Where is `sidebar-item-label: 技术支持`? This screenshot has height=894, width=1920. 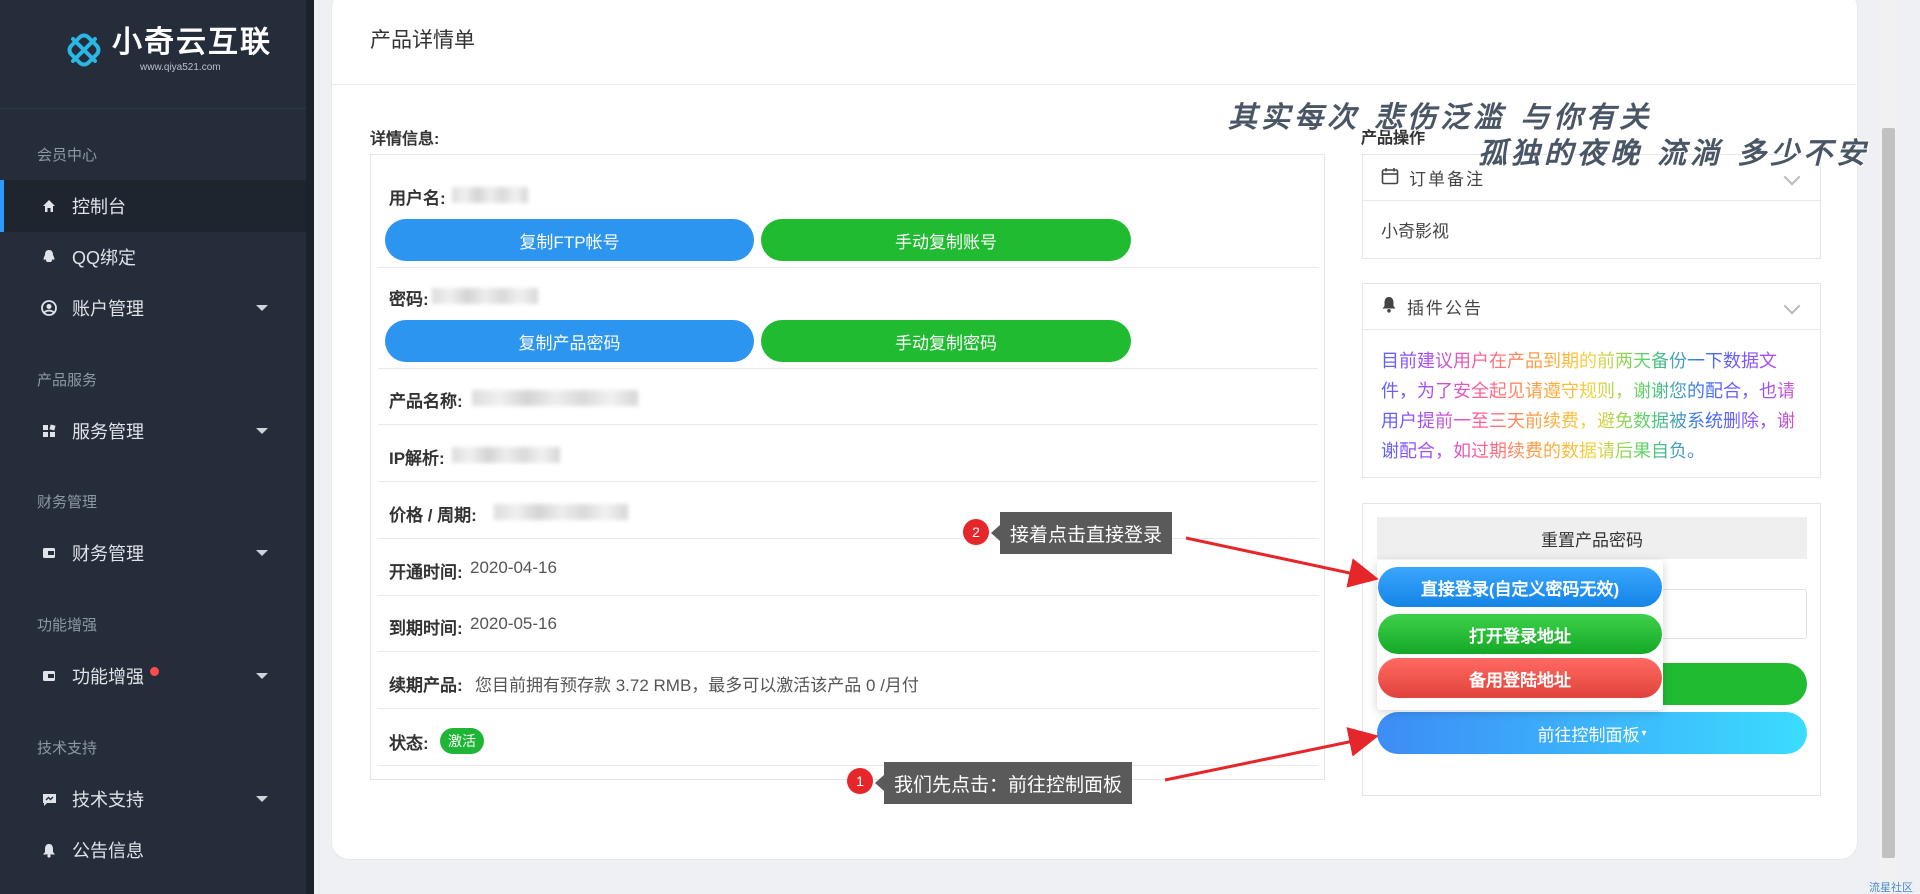 sidebar-item-label: 技术支持 is located at coordinates (108, 800).